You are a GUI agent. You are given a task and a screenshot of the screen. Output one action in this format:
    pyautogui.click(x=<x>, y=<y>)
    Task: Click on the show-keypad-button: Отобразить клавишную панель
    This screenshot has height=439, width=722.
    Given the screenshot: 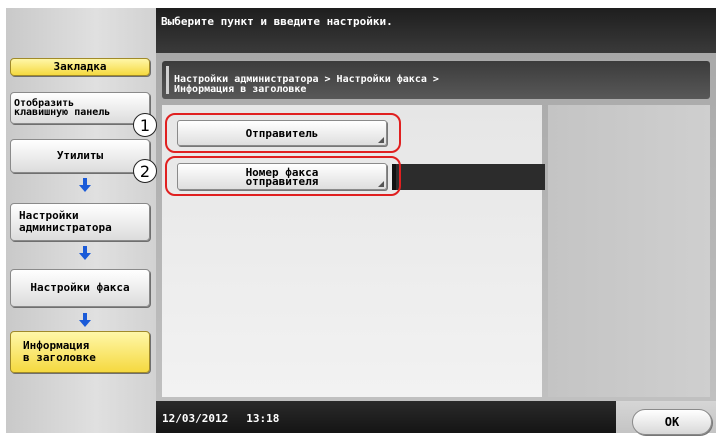 What is the action you would take?
    pyautogui.click(x=80, y=108)
    